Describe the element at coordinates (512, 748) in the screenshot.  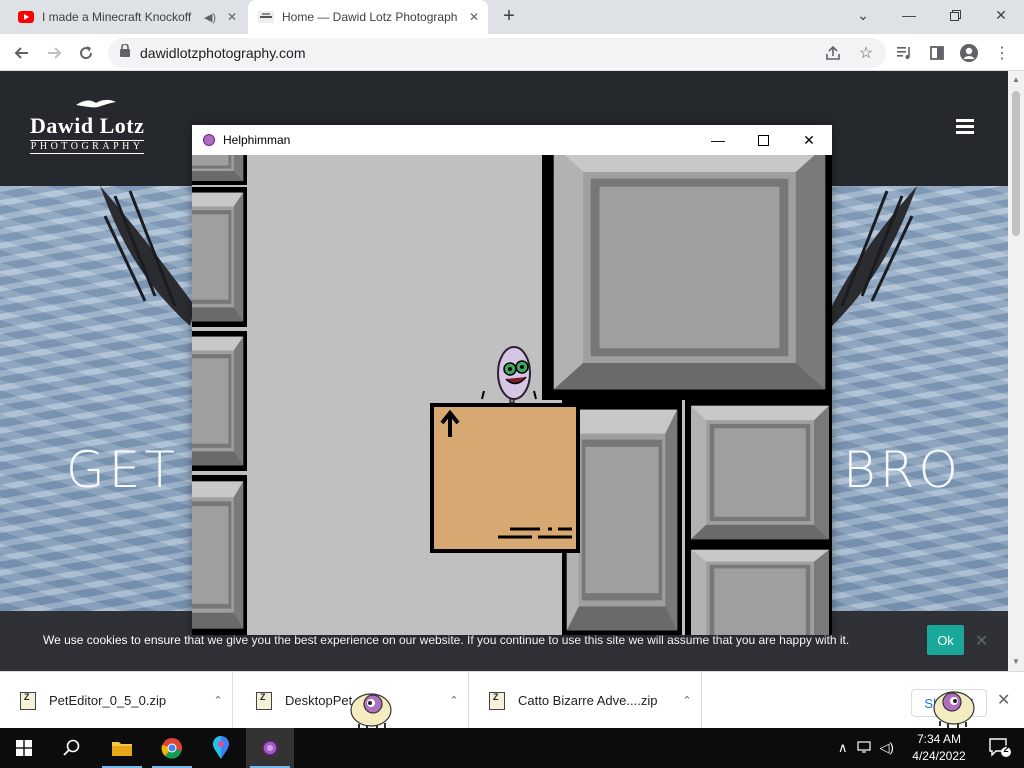
I see `windows-taskbar: ∧ ◁) 7:34 AM 4/24/2022 2` at that location.